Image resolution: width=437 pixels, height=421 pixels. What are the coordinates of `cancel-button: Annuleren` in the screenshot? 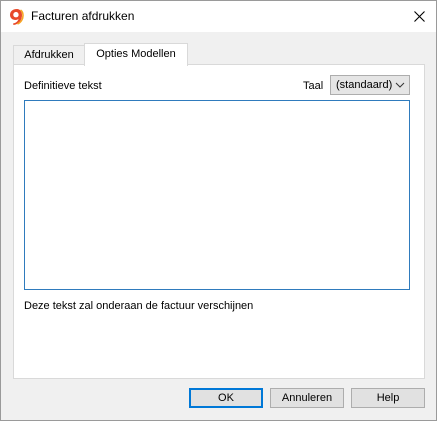 It's located at (307, 398).